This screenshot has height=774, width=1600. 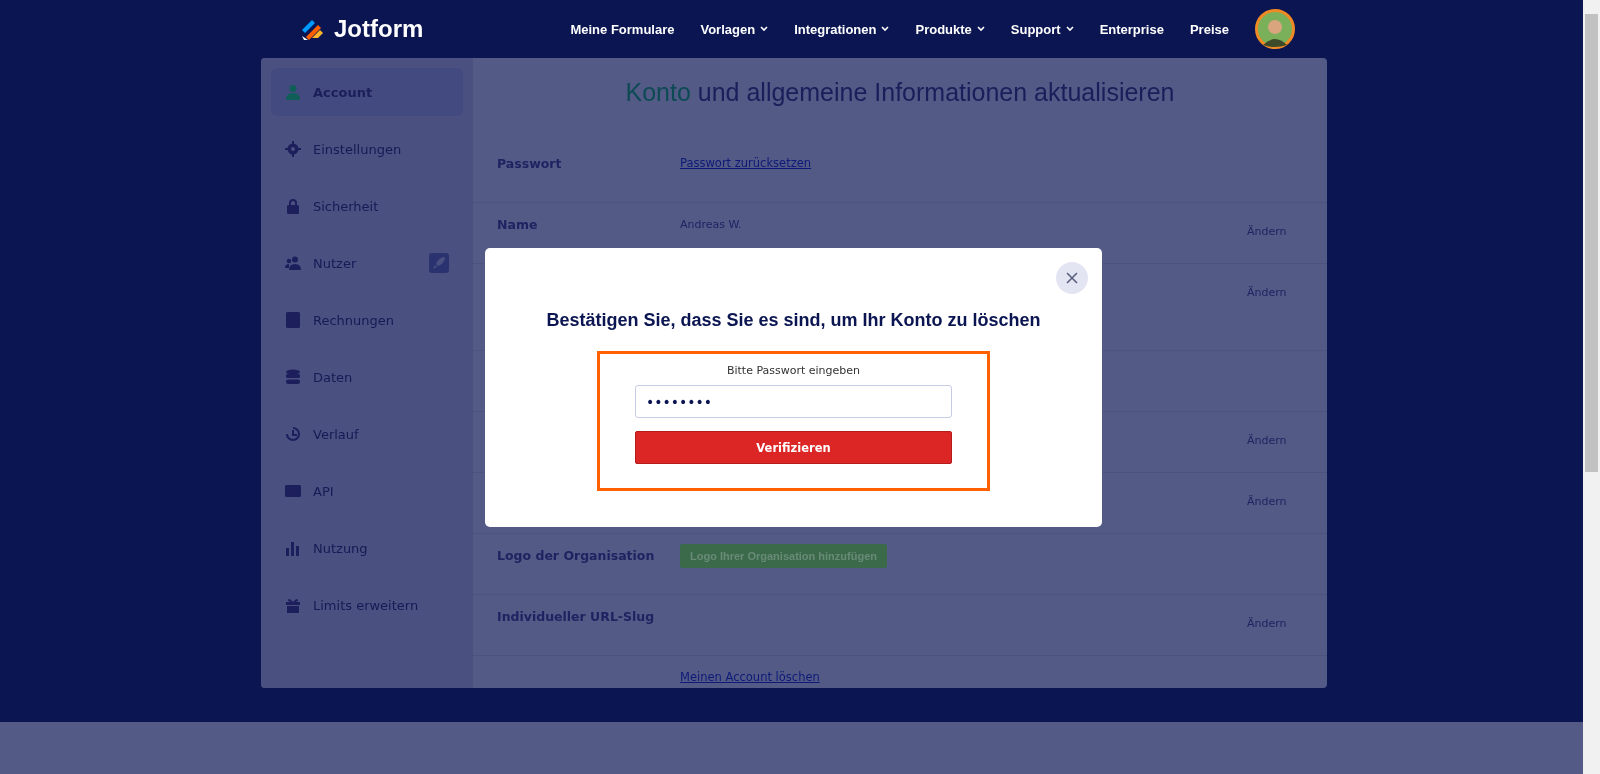 What do you see at coordinates (793, 447) in the screenshot?
I see `verify-button: Verifizieren` at bounding box center [793, 447].